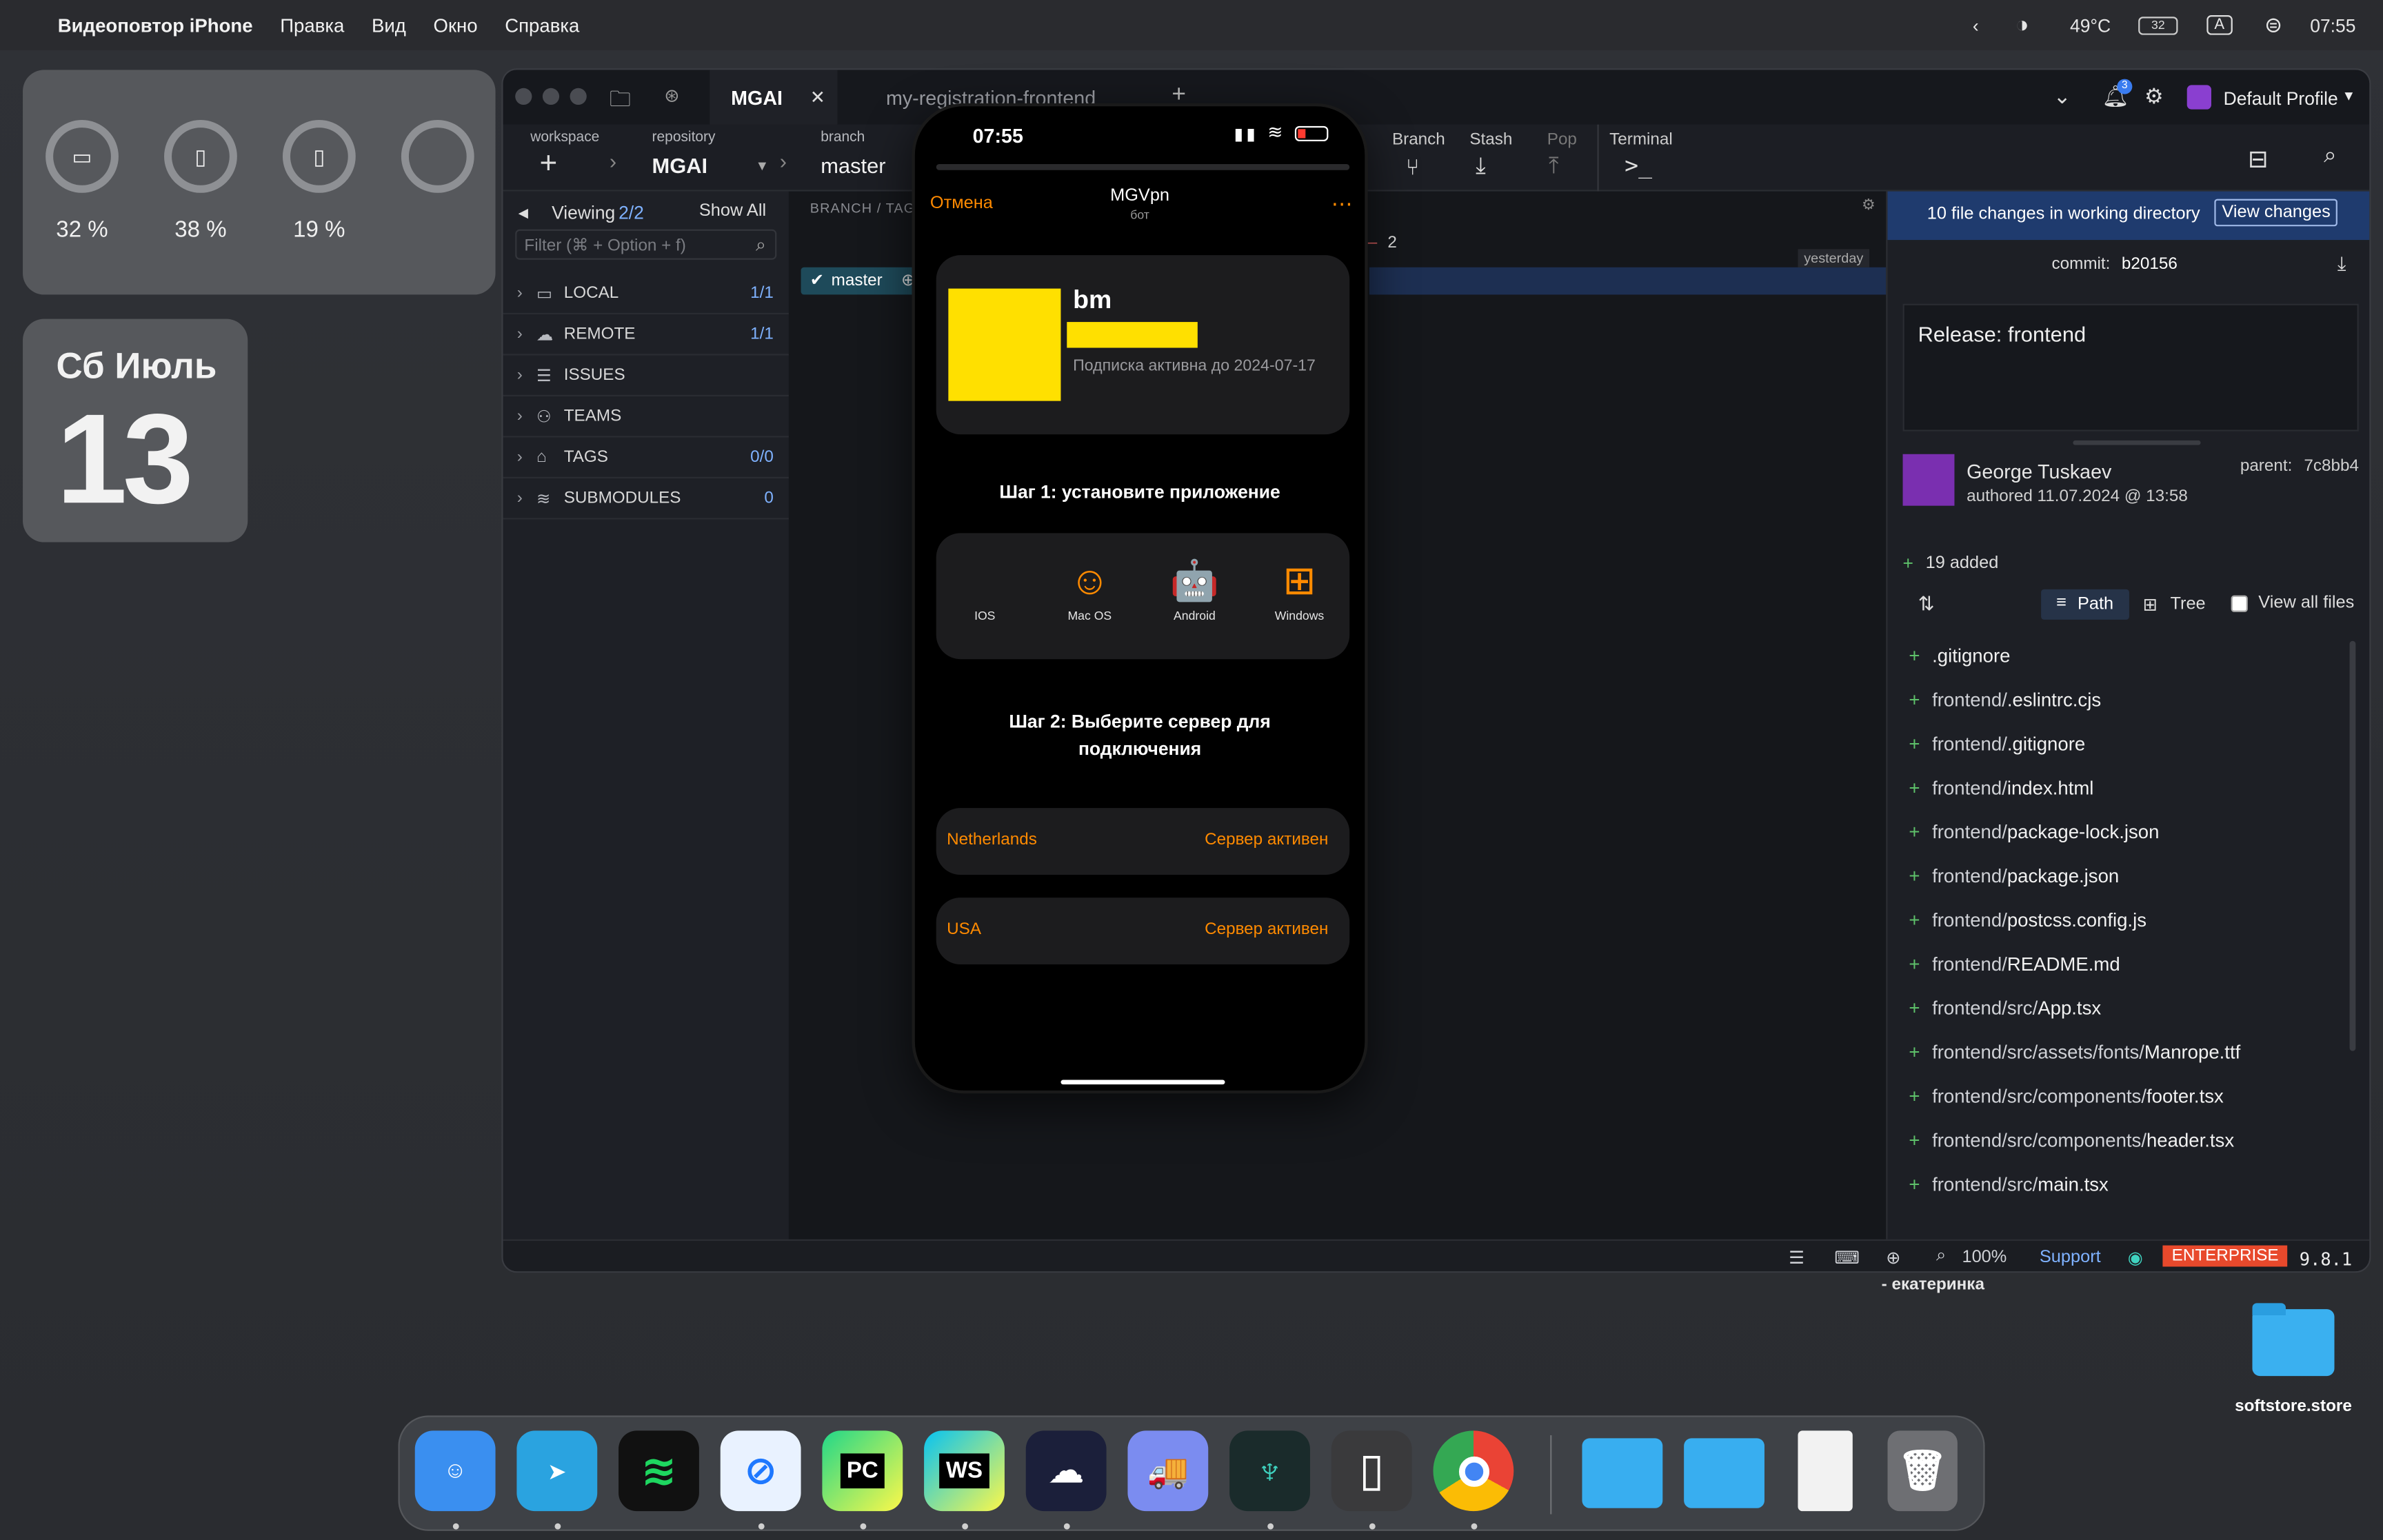  What do you see at coordinates (1371, 1471) in the screenshot?
I see `iphone-mirroring-icon: ▯` at bounding box center [1371, 1471].